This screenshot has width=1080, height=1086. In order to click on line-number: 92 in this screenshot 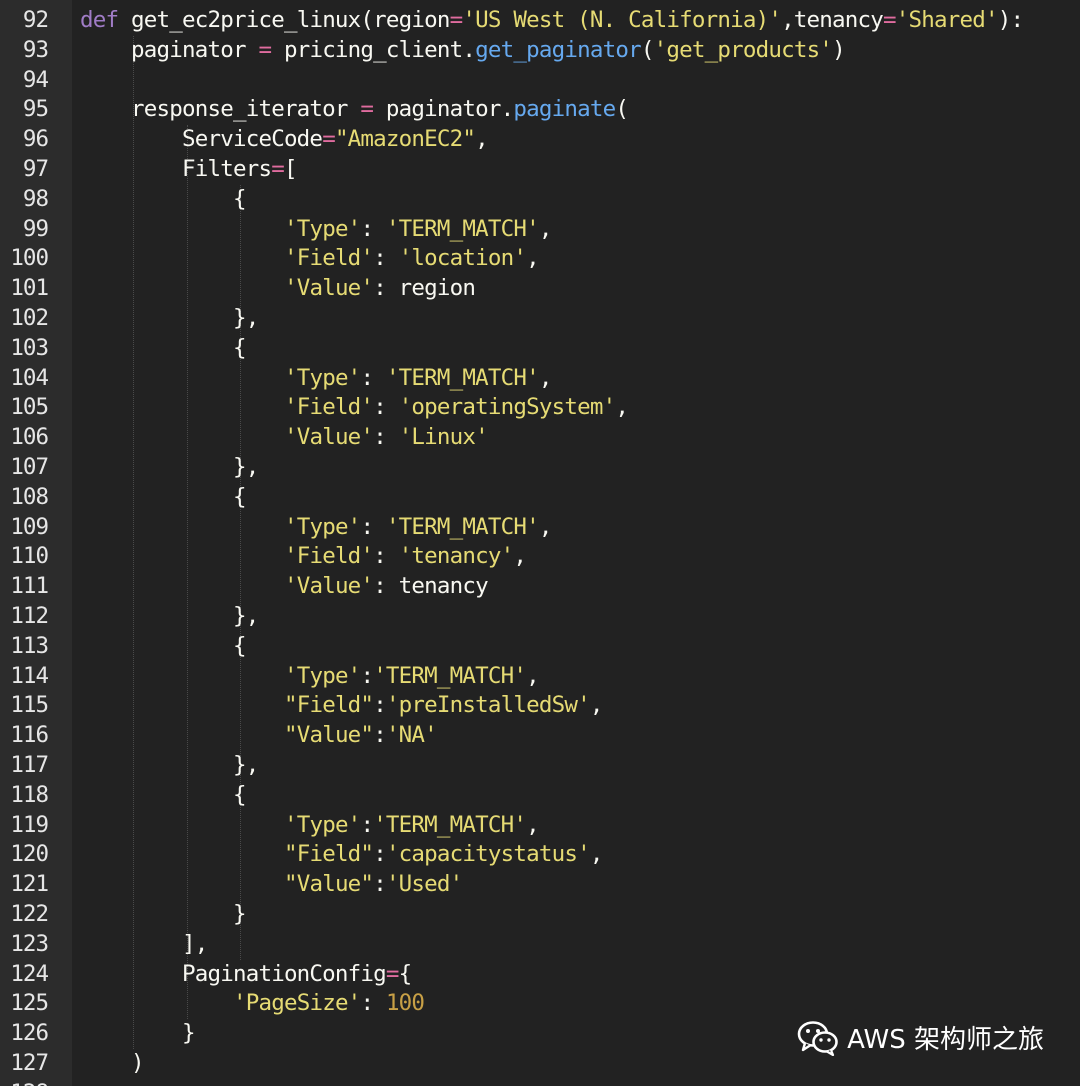, I will do `click(35, 20)`.